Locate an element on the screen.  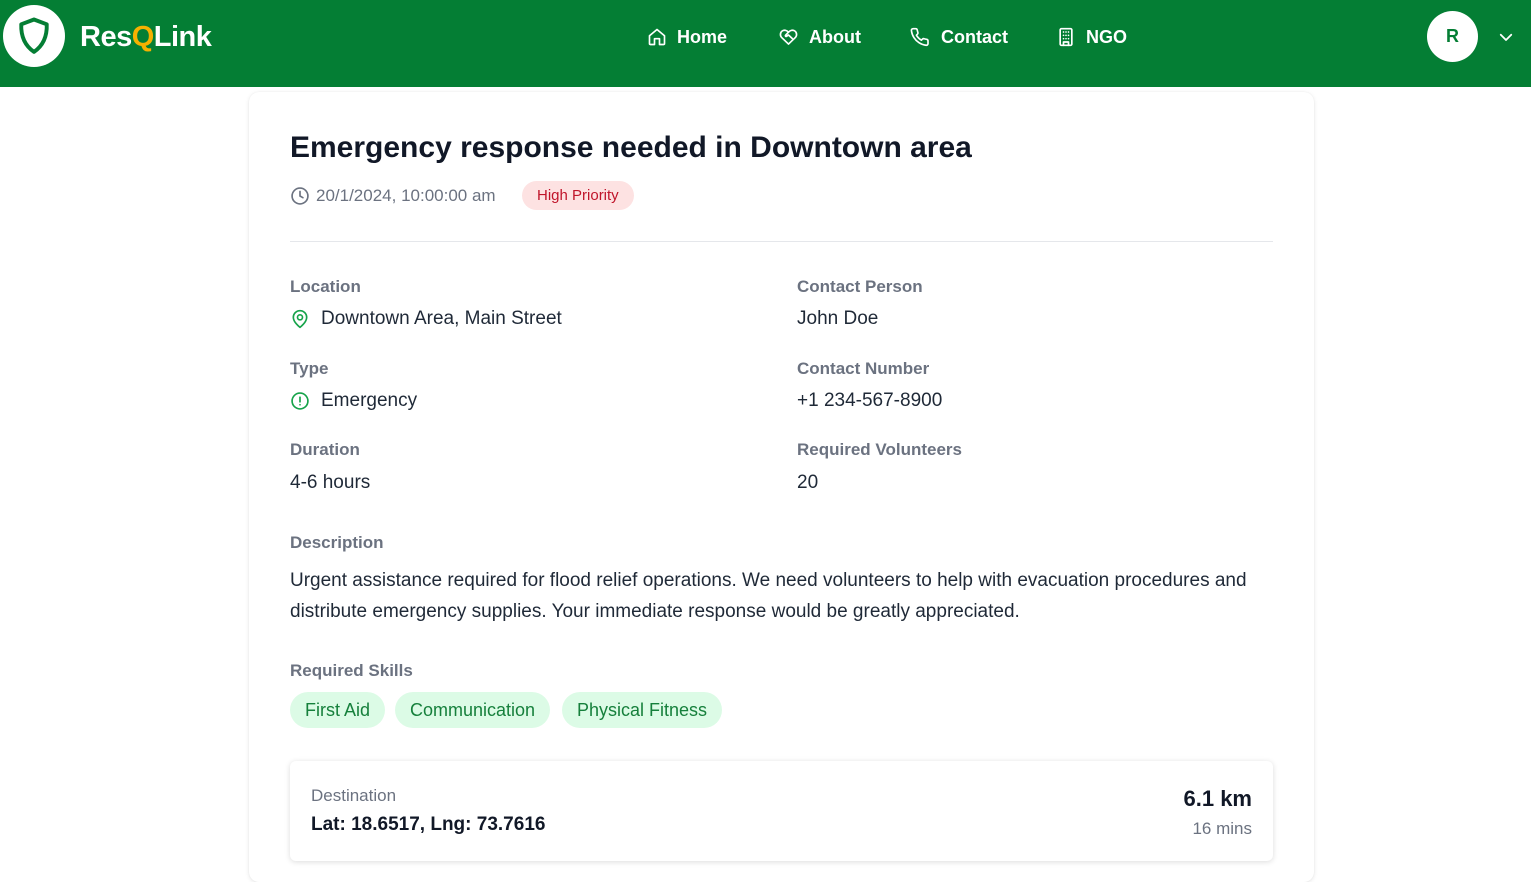
nav-home: Home is located at coordinates (687, 37).